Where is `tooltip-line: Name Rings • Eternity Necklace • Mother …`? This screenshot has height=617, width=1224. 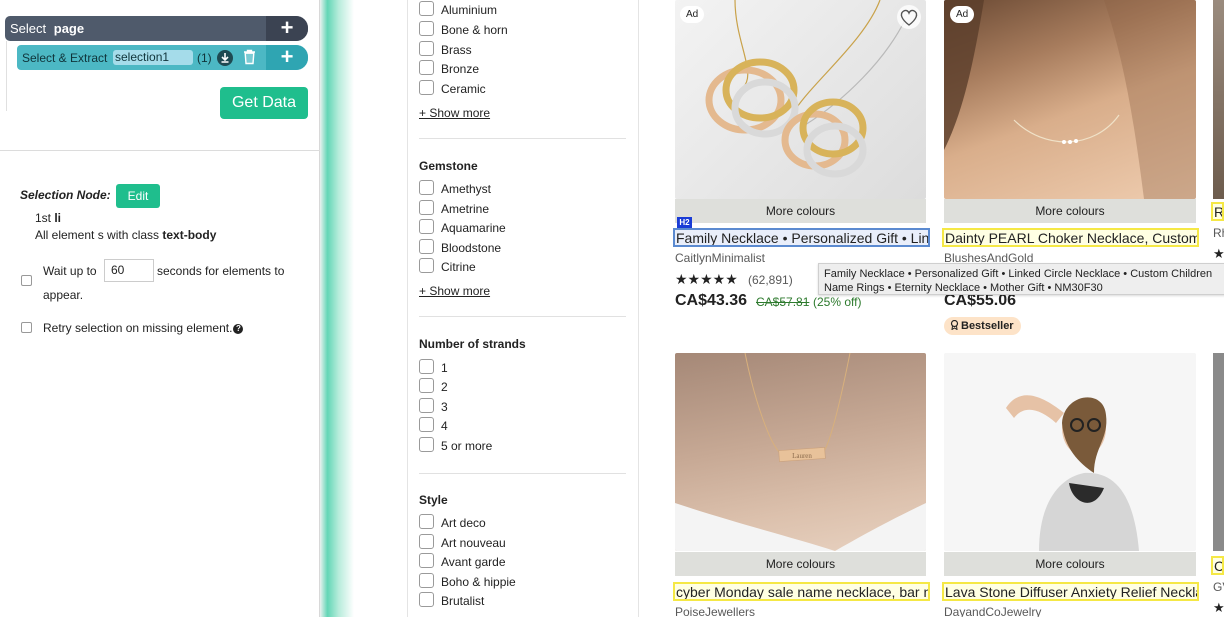
tooltip-line: Name Rings • Eternity Necklace • Mother … is located at coordinates (963, 288).